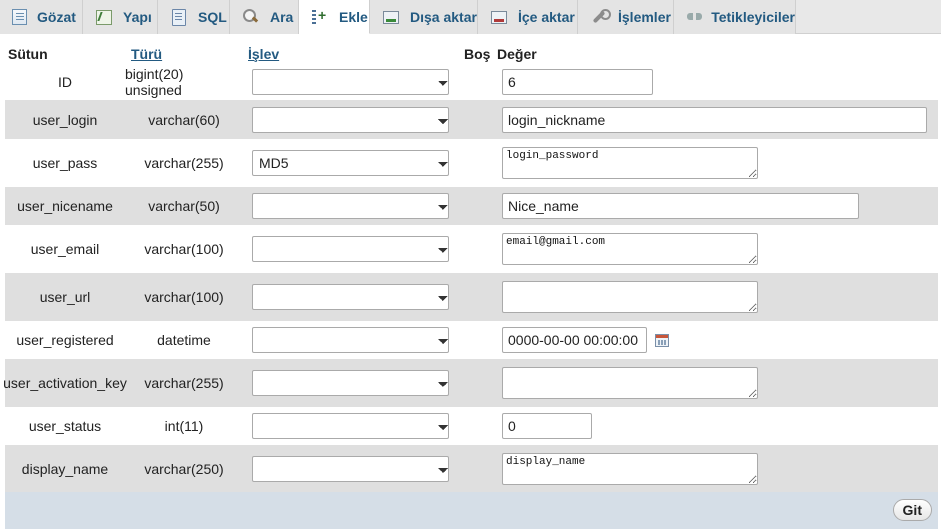  I want to click on column-name: user_status, so click(65, 426).